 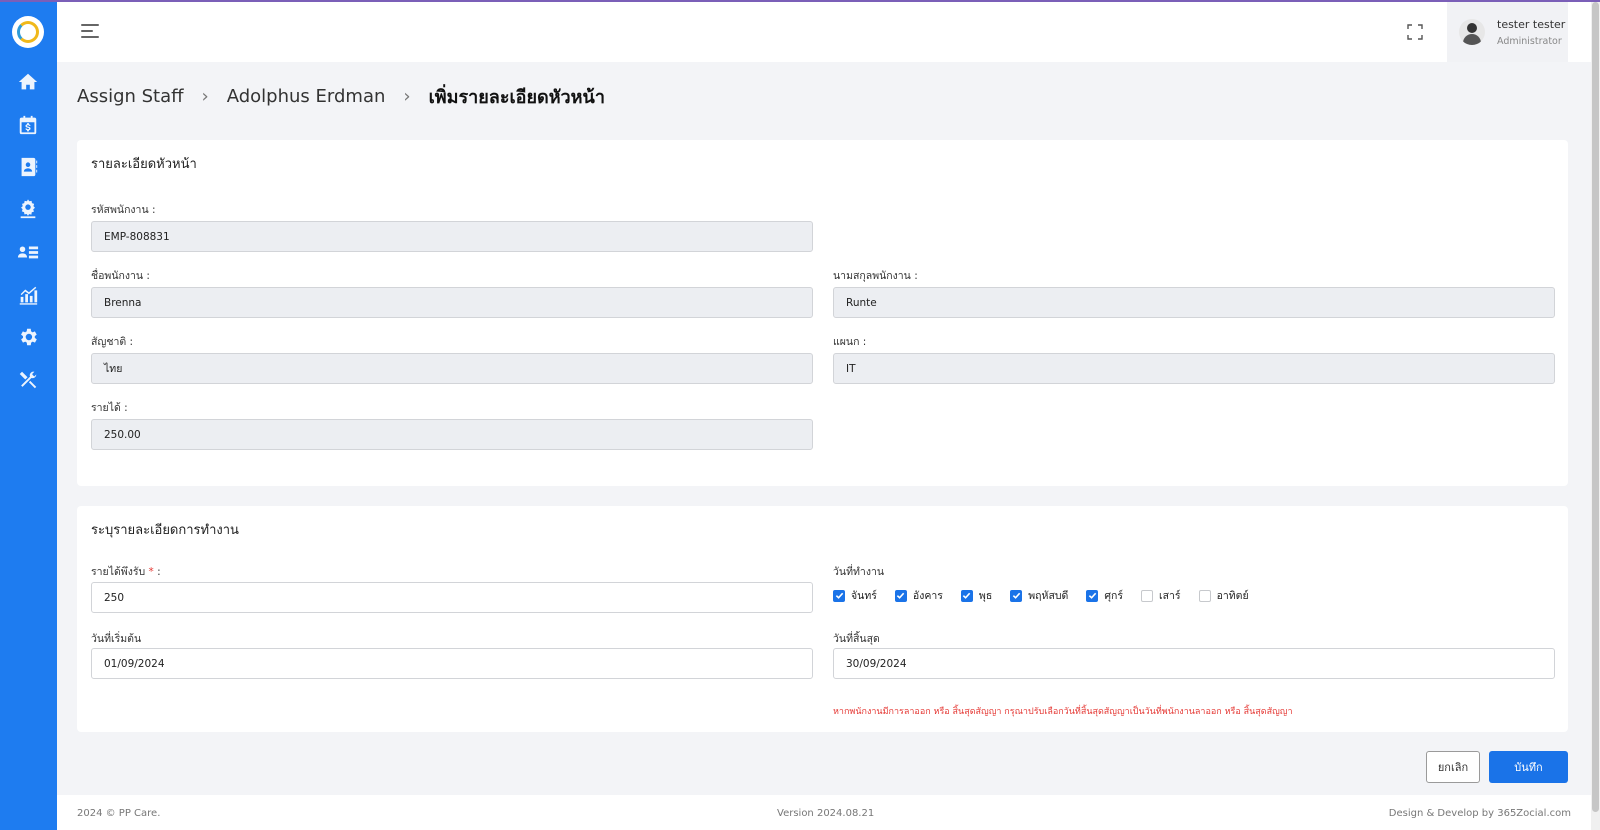 I want to click on credit: Design & Develop by 365Zocial.com, so click(x=1479, y=813).